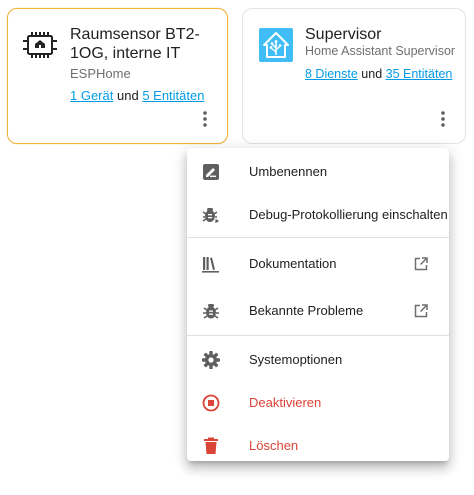  Describe the element at coordinates (211, 403) in the screenshot. I see `stop-circle-icon` at that location.